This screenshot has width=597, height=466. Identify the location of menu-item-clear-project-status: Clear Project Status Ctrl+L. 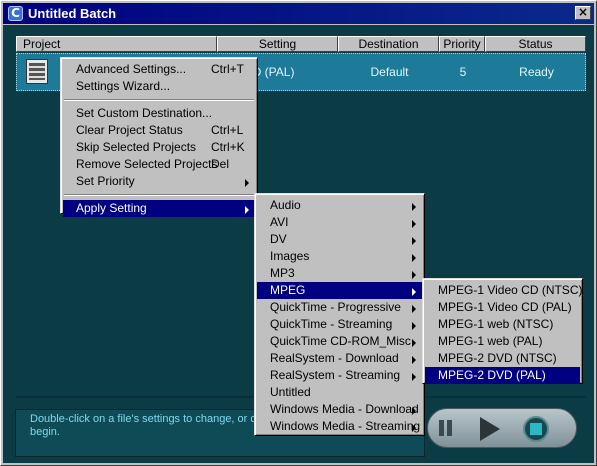
(159, 130).